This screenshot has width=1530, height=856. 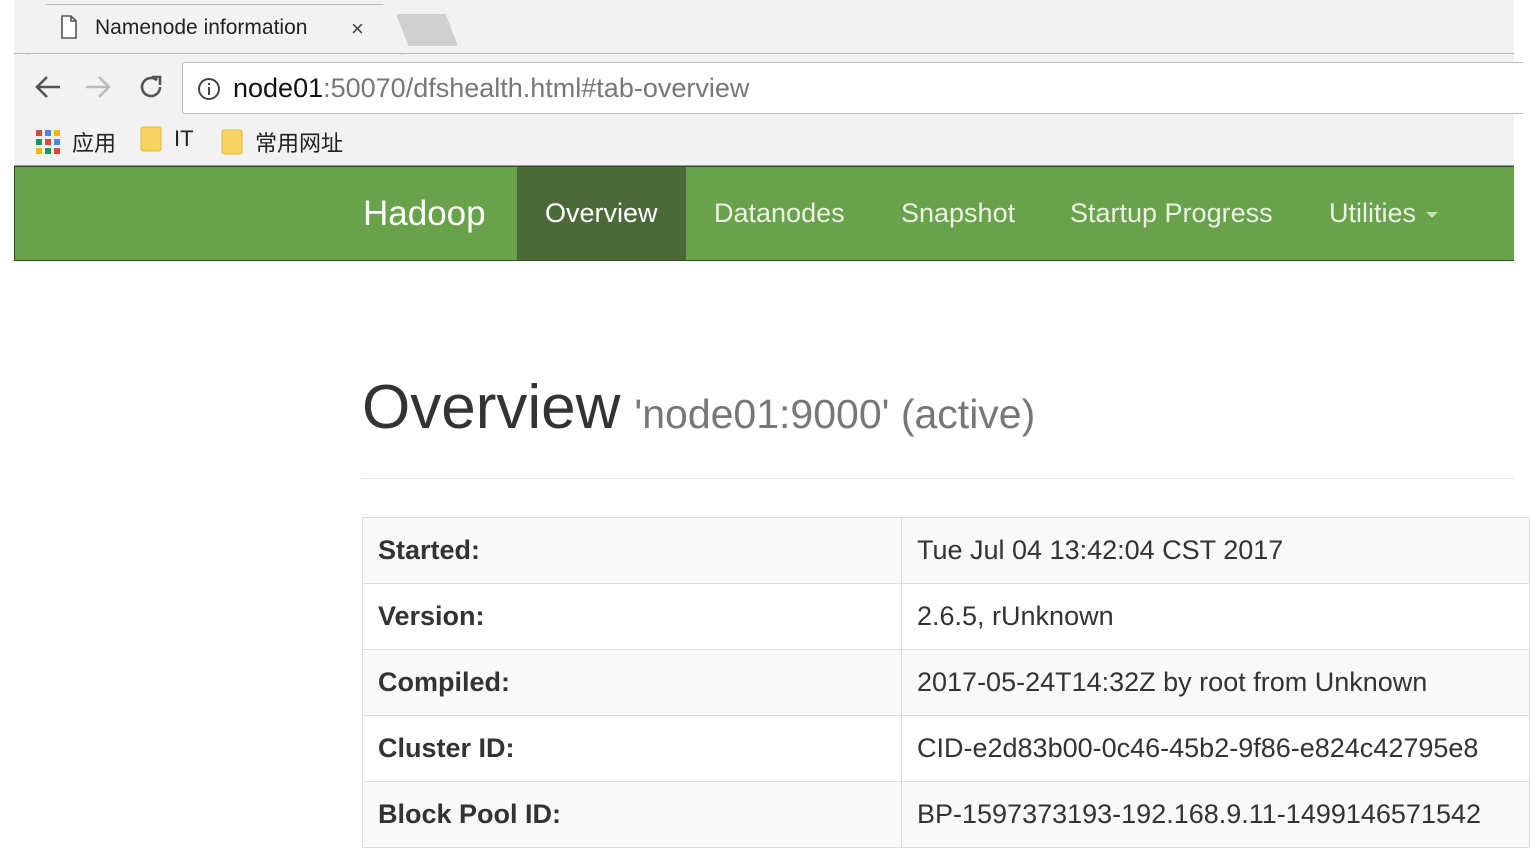 I want to click on page-header: Overview 'node01:9000' (active), so click(x=698, y=407).